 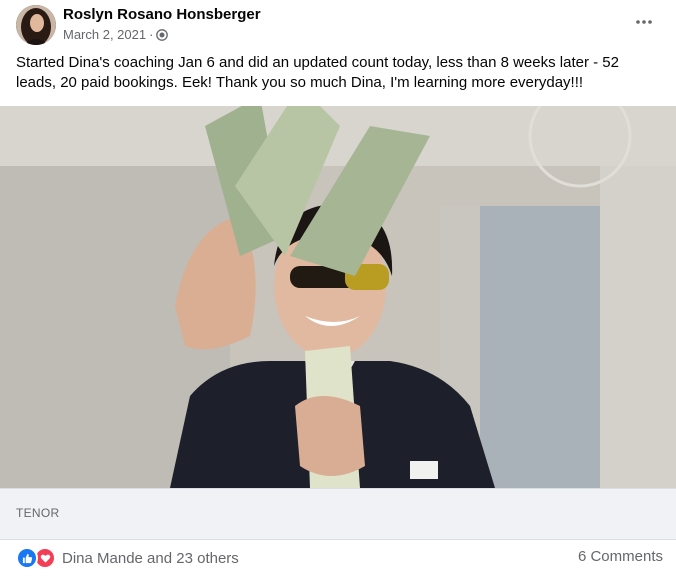 What do you see at coordinates (104, 34) in the screenshot?
I see `post-date: March 2, 2021` at bounding box center [104, 34].